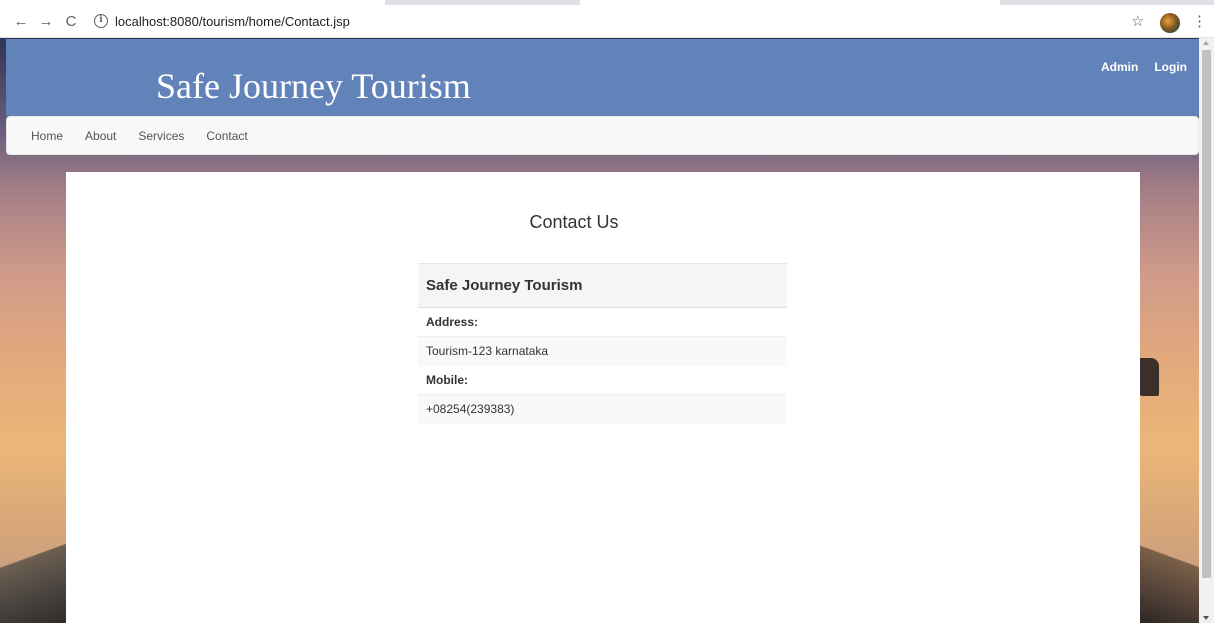 This screenshot has width=1214, height=623. Describe the element at coordinates (602, 285) in the screenshot. I see `contact-table-title: Safe Journey Tourism` at that location.